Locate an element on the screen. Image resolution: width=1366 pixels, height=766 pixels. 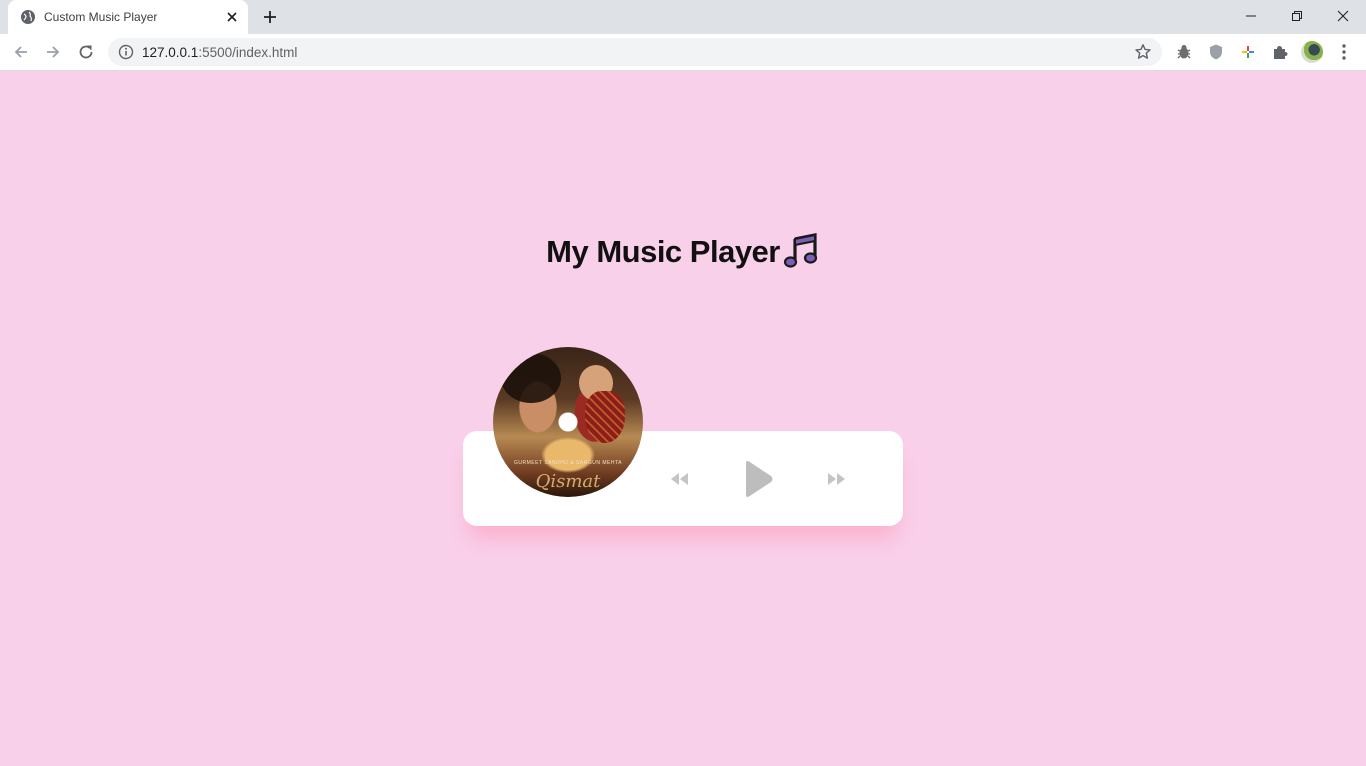
album-art-figure-left is located at coordinates (531, 378).